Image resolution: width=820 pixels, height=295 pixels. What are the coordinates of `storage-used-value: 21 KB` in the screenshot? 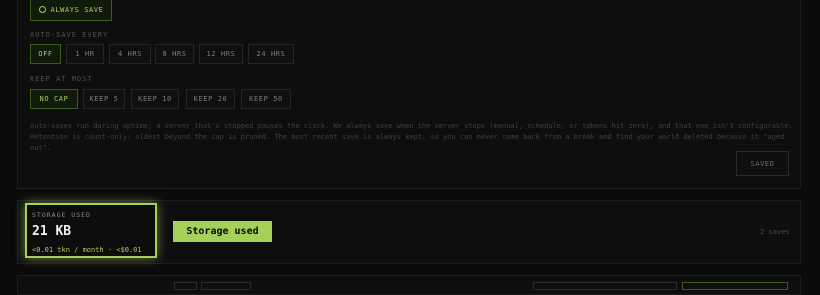 It's located at (52, 231).